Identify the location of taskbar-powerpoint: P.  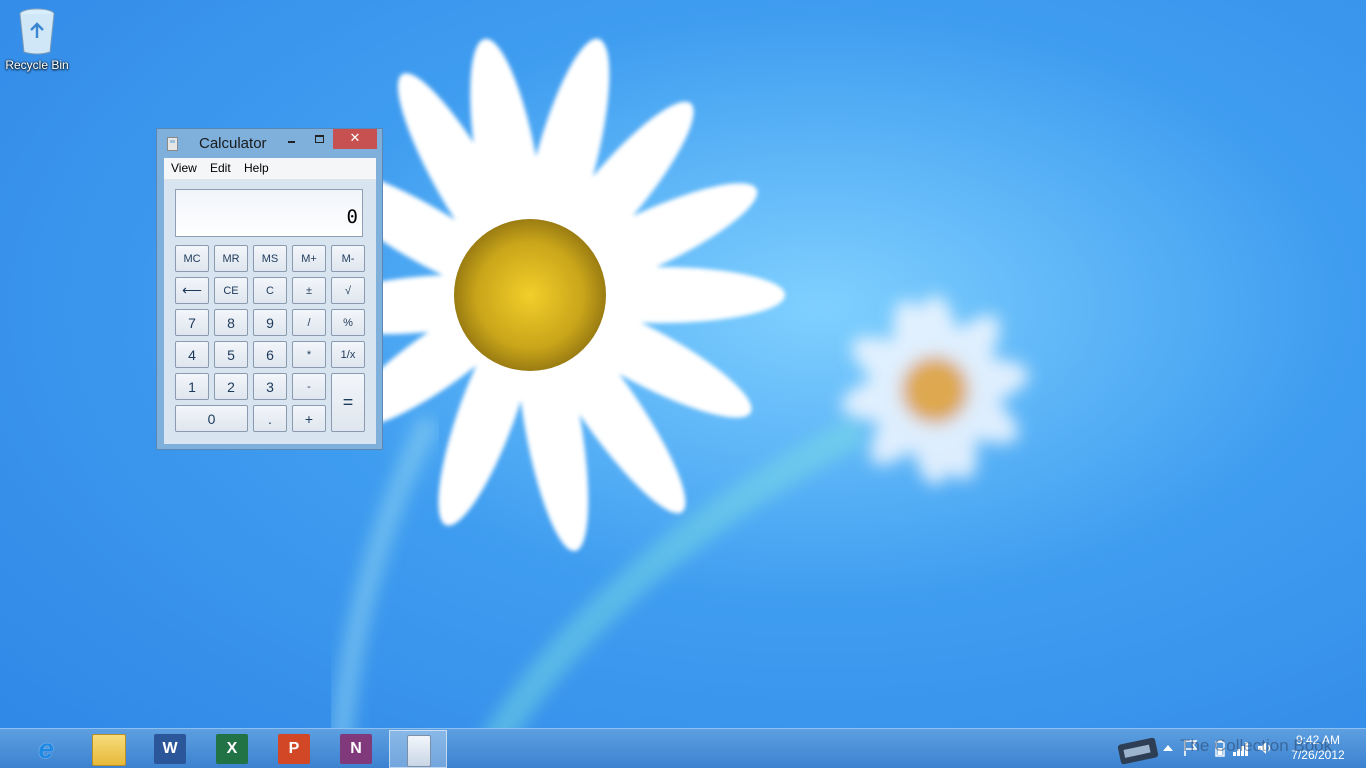
(294, 749).